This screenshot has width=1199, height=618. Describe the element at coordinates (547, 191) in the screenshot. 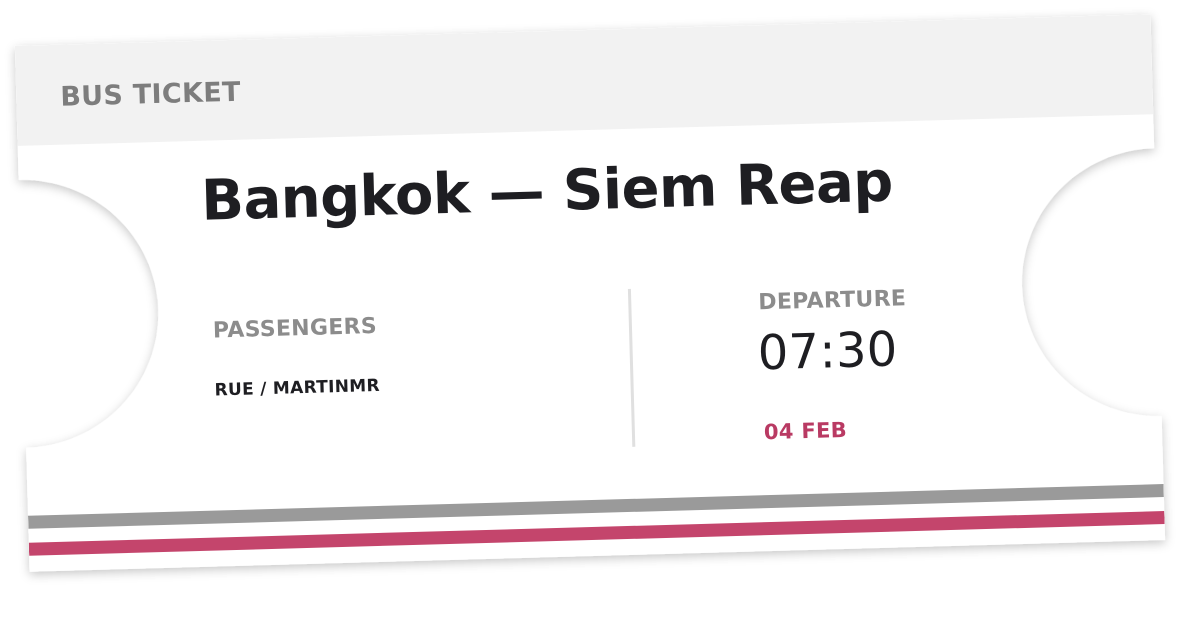

I see `route-title: Bangkok — Siem Reap` at that location.